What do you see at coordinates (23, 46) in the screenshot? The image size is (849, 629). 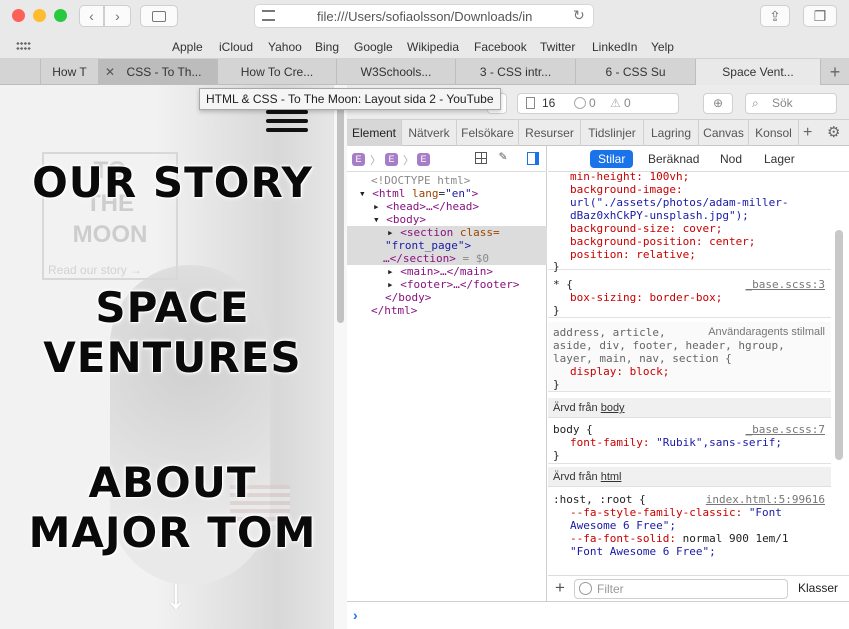 I see `grid-icon` at bounding box center [23, 46].